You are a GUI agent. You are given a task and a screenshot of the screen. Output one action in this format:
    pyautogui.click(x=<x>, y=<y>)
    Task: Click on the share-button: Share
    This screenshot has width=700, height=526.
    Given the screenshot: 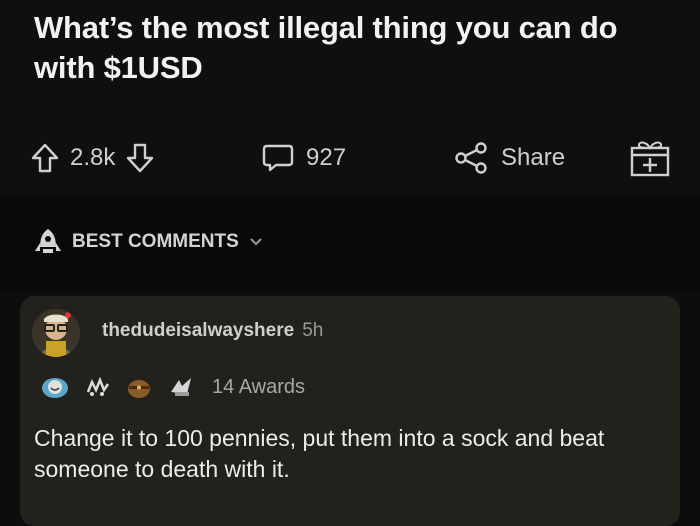 What is the action you would take?
    pyautogui.click(x=509, y=158)
    